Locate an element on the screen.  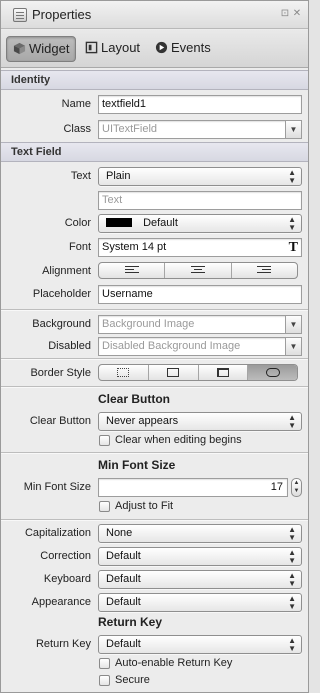
capitalization-popup: None ▲ ▼ is located at coordinates (200, 533).